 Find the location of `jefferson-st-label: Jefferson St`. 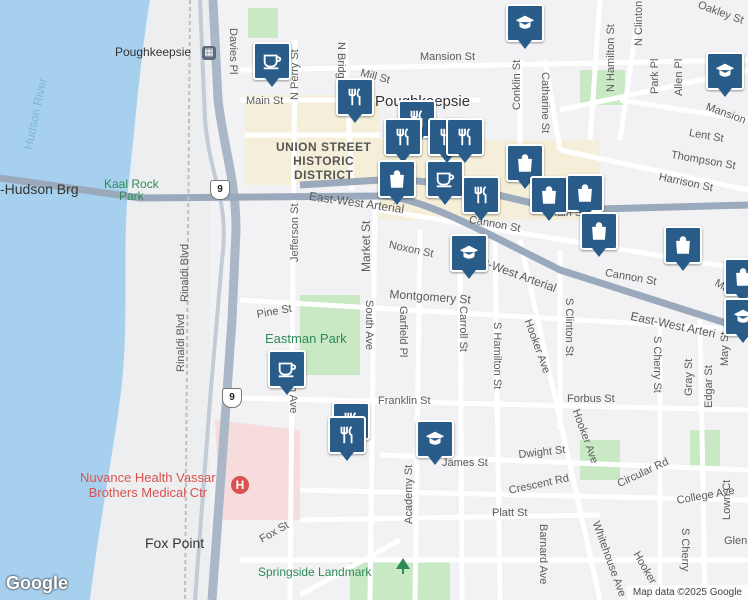

jefferson-st-label: Jefferson St is located at coordinates (295, 233).